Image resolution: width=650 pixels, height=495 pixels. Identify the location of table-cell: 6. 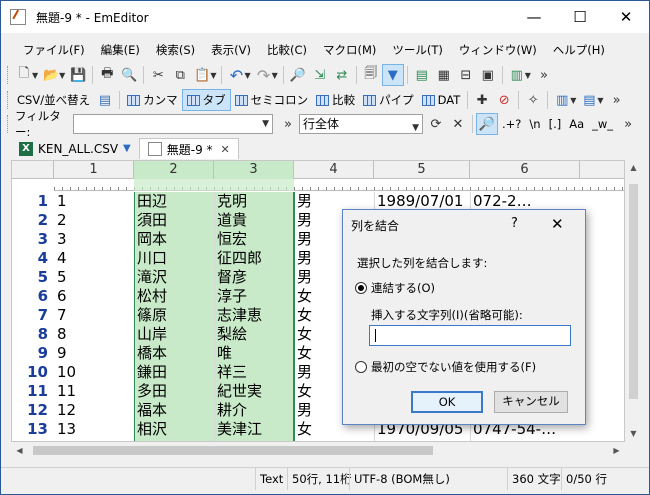
(94, 296).